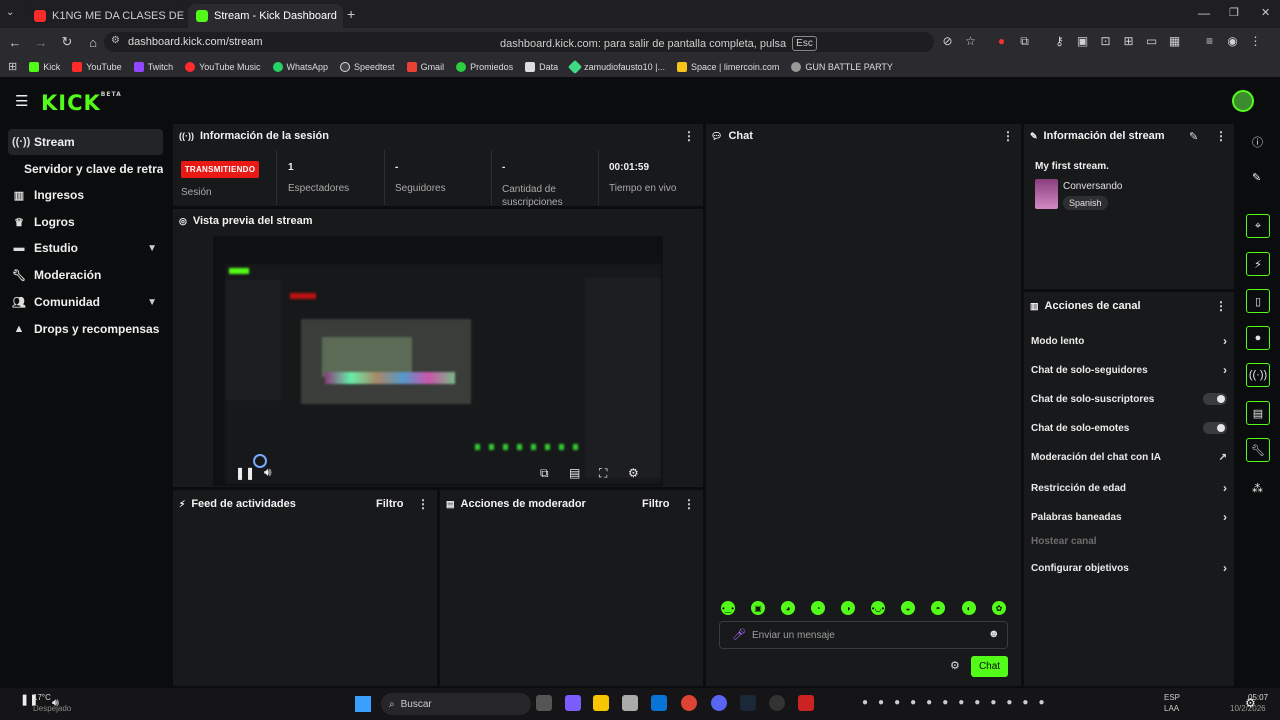  What do you see at coordinates (970, 41) in the screenshot?
I see `bookmark-star-icon: ☆` at bounding box center [970, 41].